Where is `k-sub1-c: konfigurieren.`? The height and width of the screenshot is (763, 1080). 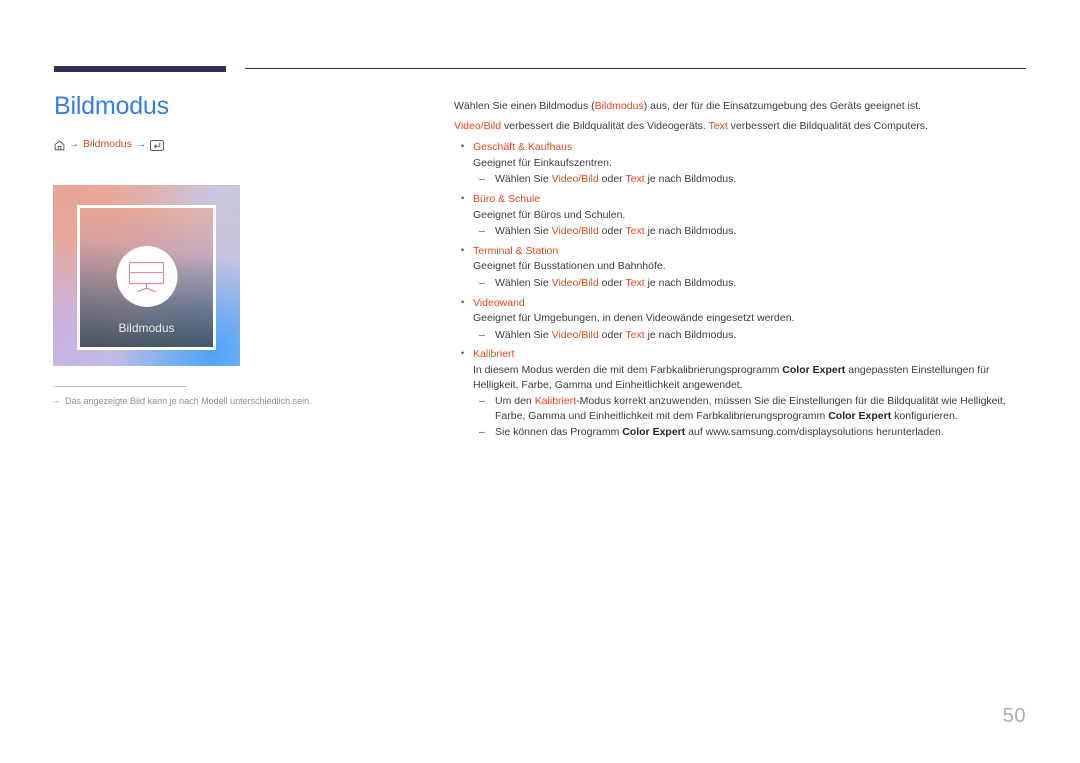 k-sub1-c: konfigurieren. is located at coordinates (924, 415).